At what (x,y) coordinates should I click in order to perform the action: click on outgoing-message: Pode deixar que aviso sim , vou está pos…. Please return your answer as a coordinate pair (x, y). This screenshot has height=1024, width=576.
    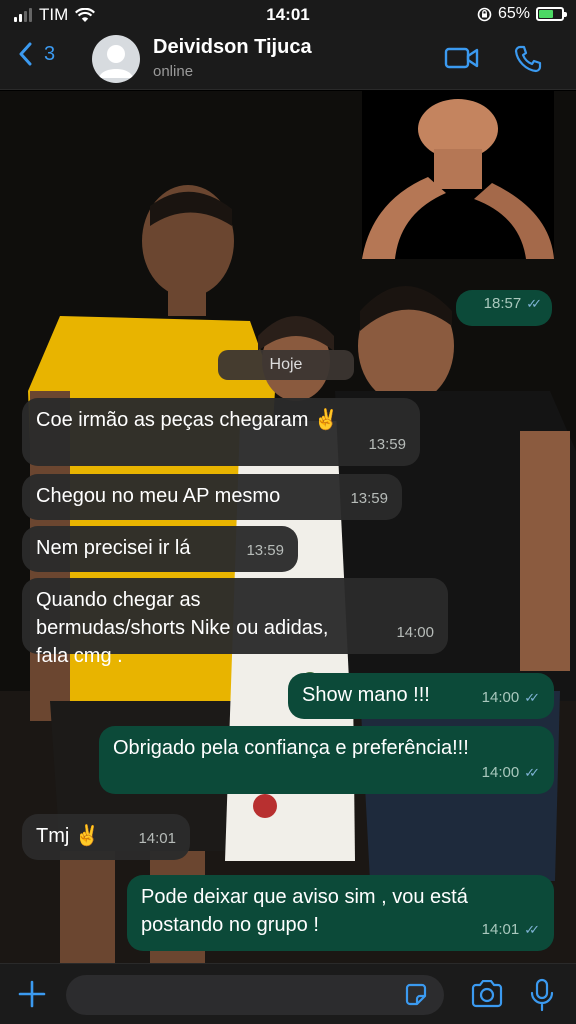
    Looking at the image, I should click on (340, 913).